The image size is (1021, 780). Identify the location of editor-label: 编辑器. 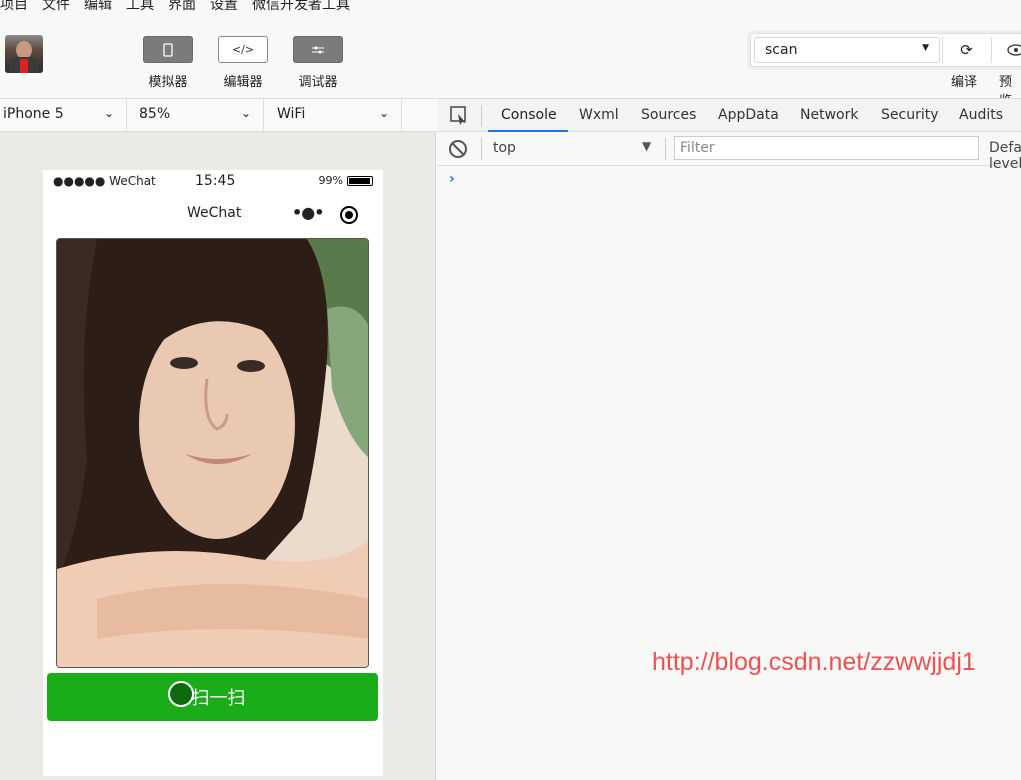
(243, 82).